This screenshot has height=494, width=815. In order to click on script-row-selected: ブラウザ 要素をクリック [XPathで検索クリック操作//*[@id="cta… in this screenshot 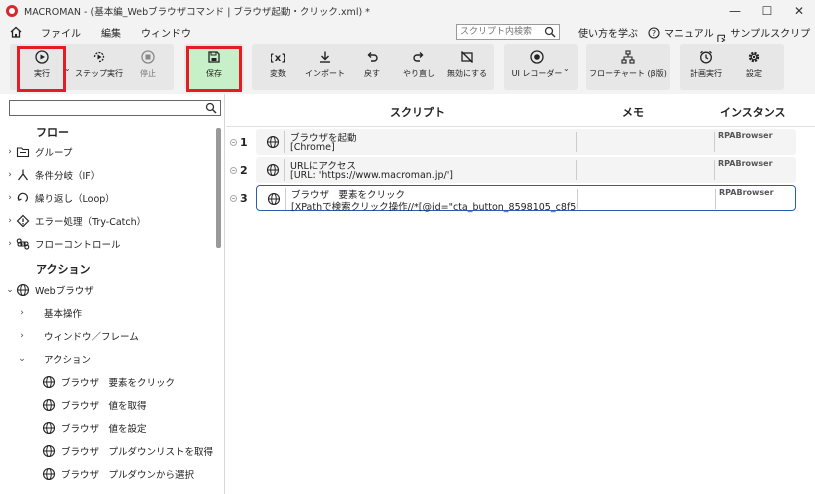, I will do `click(526, 199)`.